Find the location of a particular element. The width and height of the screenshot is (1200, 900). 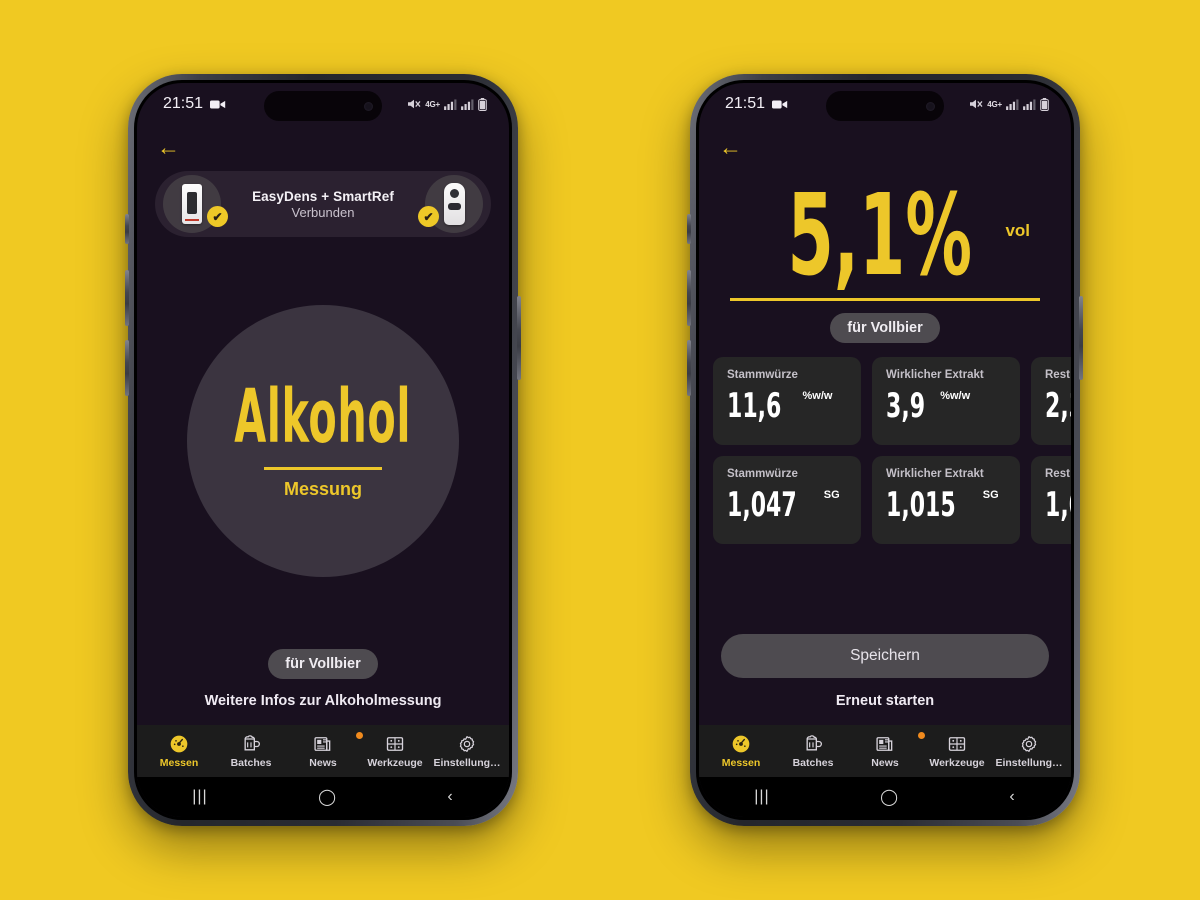

result-actions: Speichern is located at coordinates (885, 656).